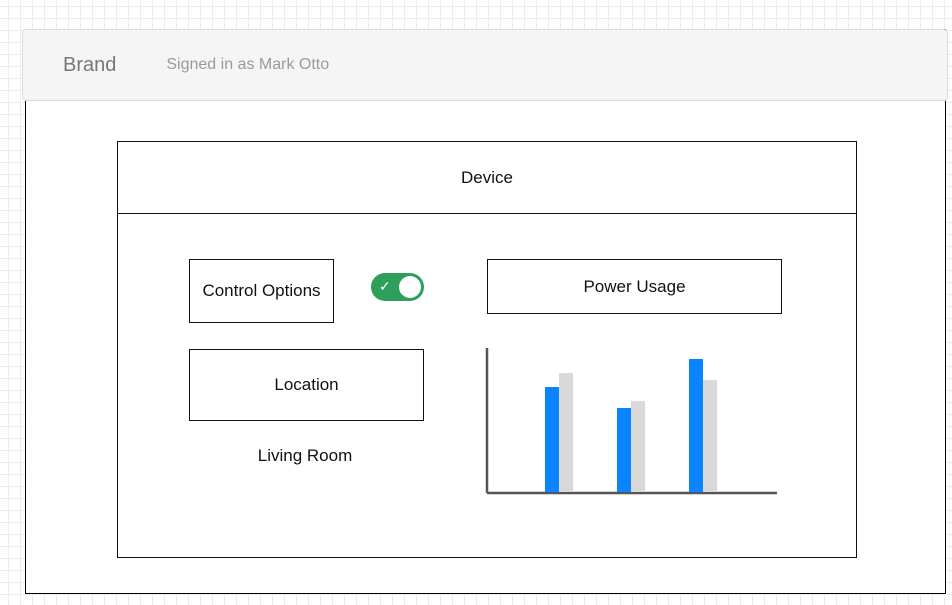  I want to click on card-title: Device, so click(487, 178).